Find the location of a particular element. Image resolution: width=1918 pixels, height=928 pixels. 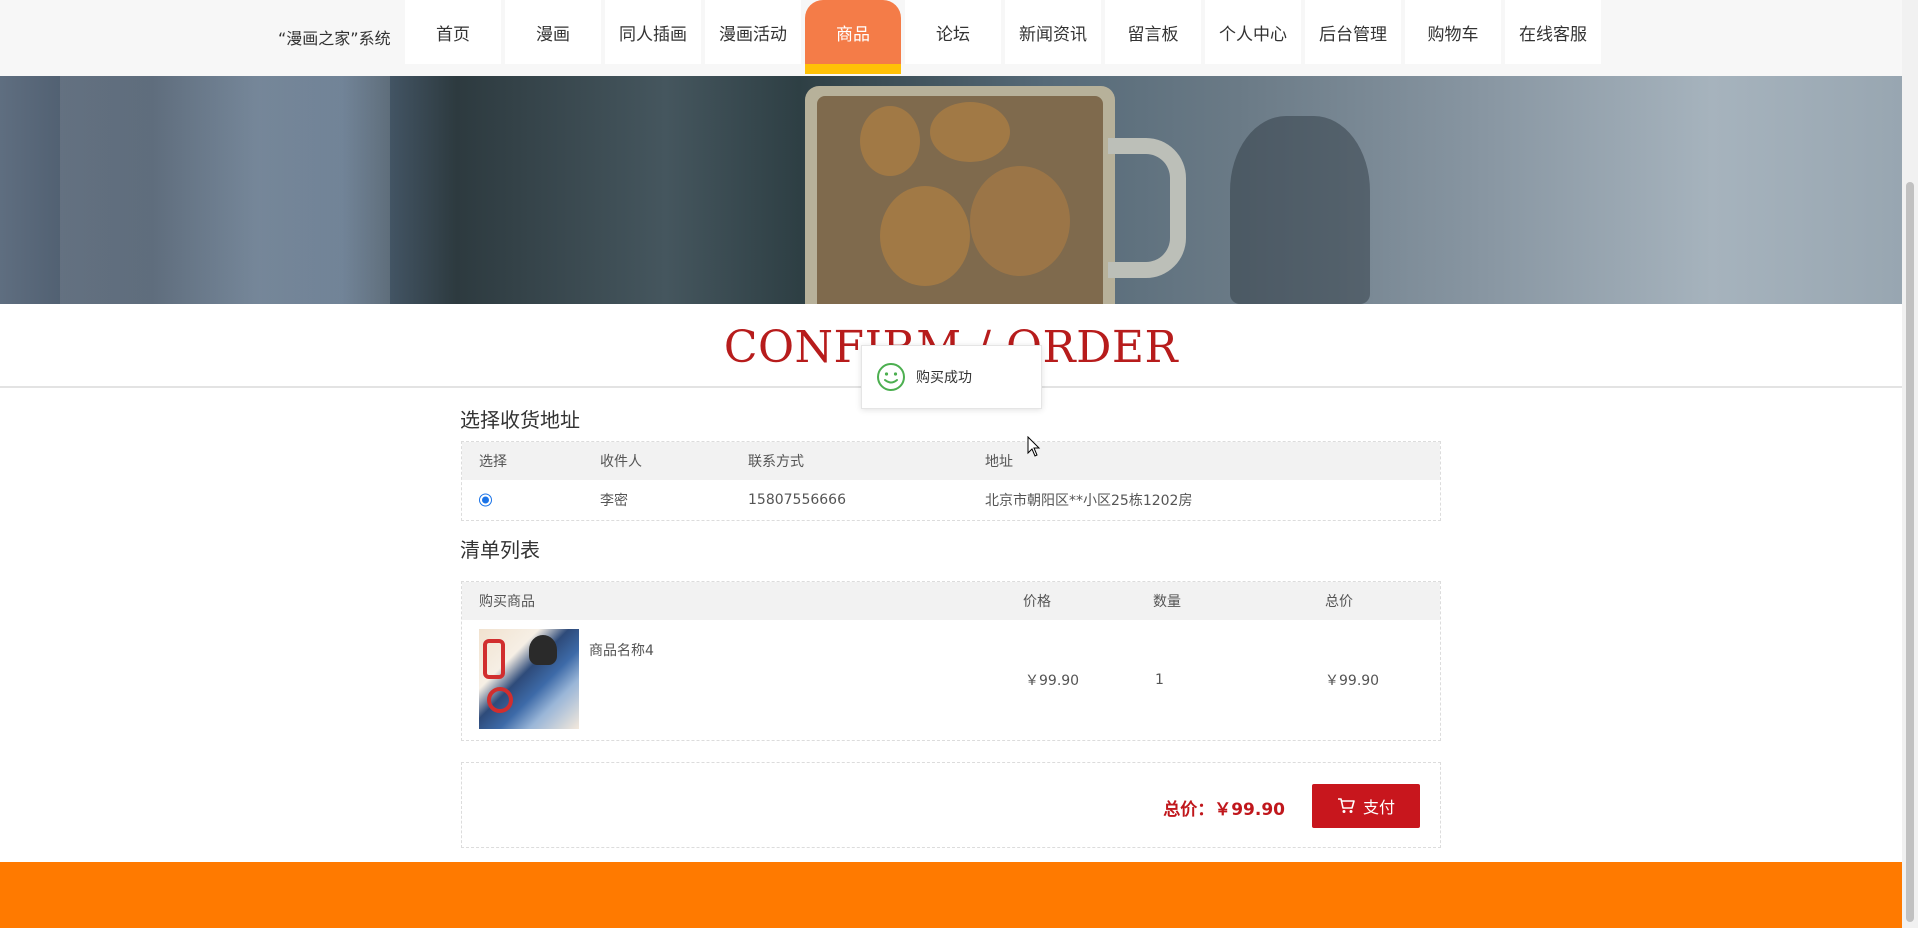

nav-item-manga-events: 漫画活动 is located at coordinates (753, 32).